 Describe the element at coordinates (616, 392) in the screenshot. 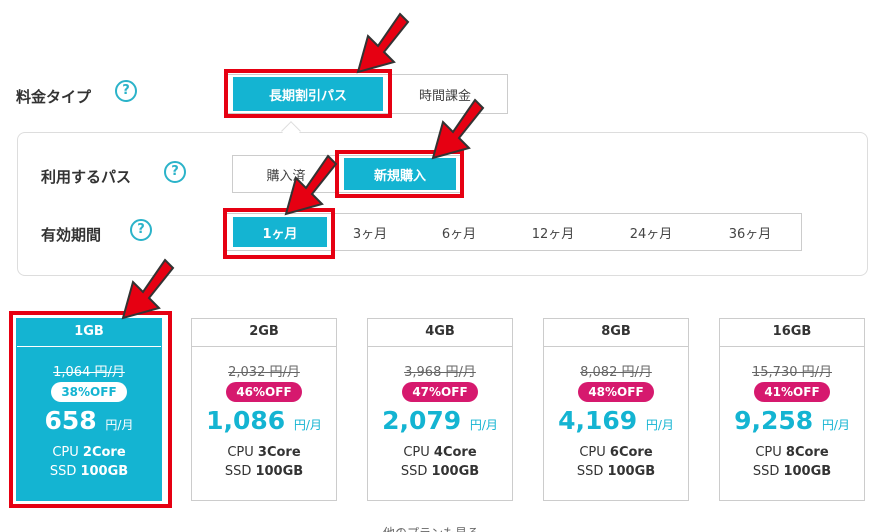

I see `plan-discount-badge: 48%OFF` at that location.